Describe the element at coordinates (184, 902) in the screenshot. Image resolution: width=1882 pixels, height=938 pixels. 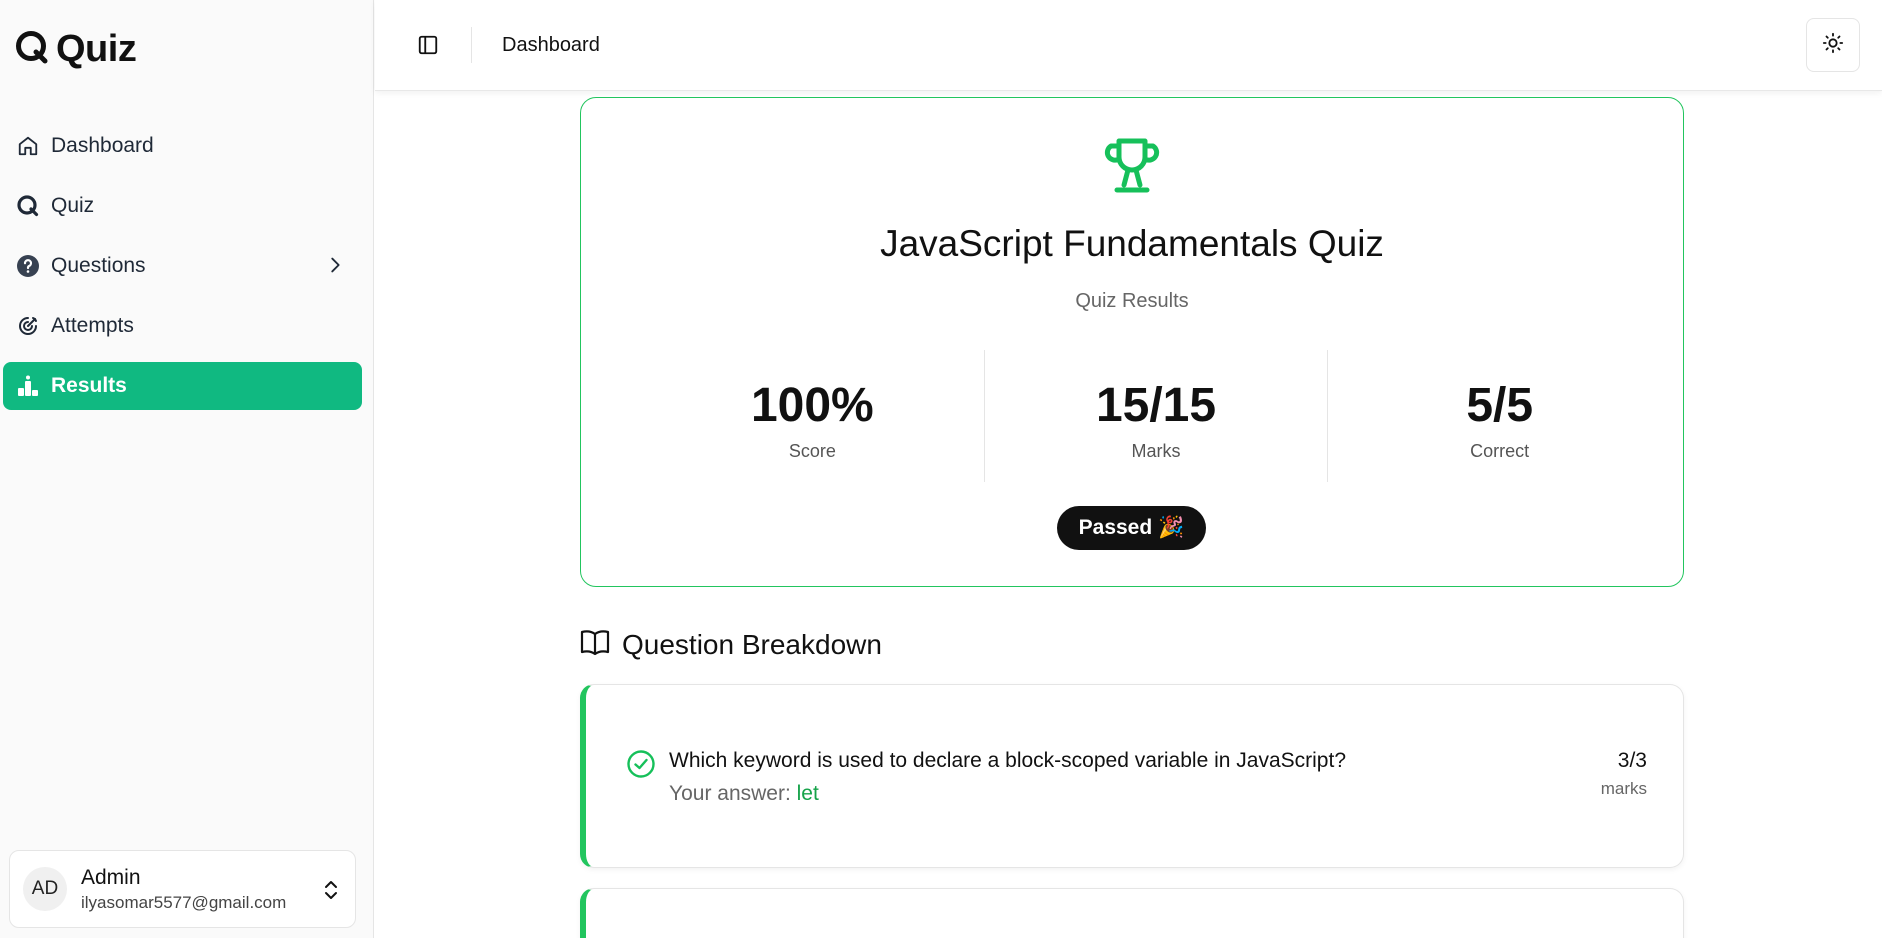
I see `user-email: ilyasomar5577@gmail.com` at that location.